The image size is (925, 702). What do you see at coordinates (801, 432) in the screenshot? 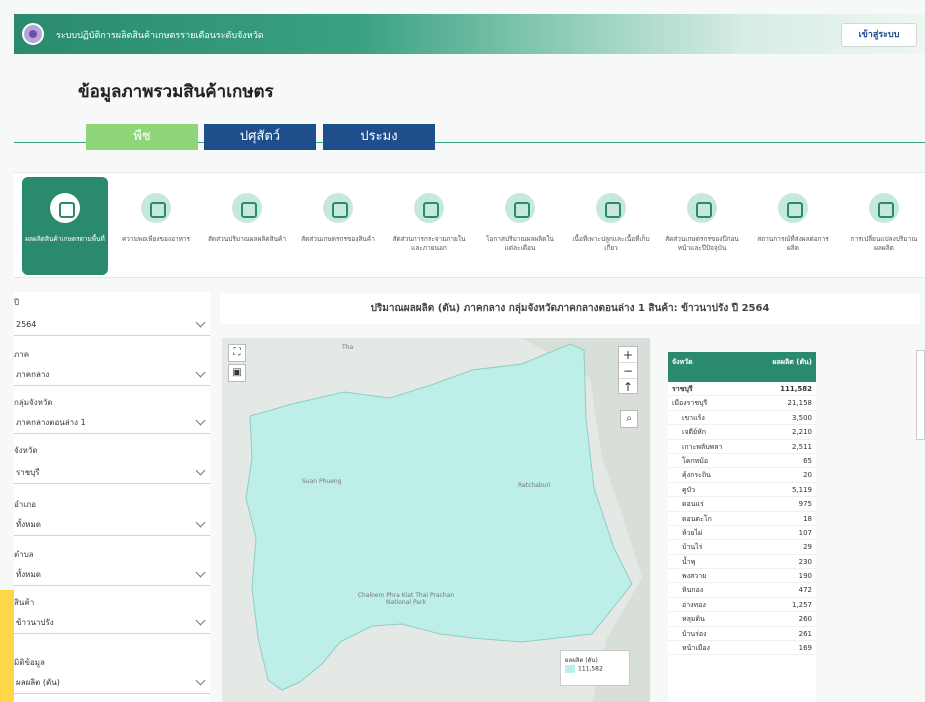
I see `row-value: 2,210` at bounding box center [801, 432].